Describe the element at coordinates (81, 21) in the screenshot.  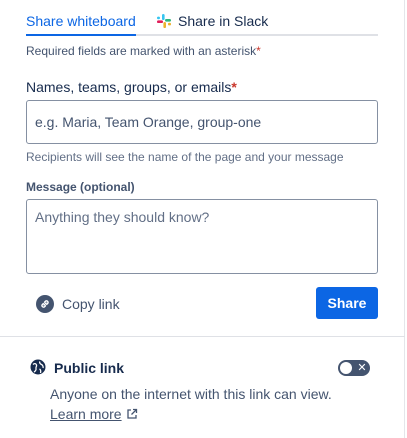
I see `tab-share-whiteboard-label: Share whiteboard` at that location.